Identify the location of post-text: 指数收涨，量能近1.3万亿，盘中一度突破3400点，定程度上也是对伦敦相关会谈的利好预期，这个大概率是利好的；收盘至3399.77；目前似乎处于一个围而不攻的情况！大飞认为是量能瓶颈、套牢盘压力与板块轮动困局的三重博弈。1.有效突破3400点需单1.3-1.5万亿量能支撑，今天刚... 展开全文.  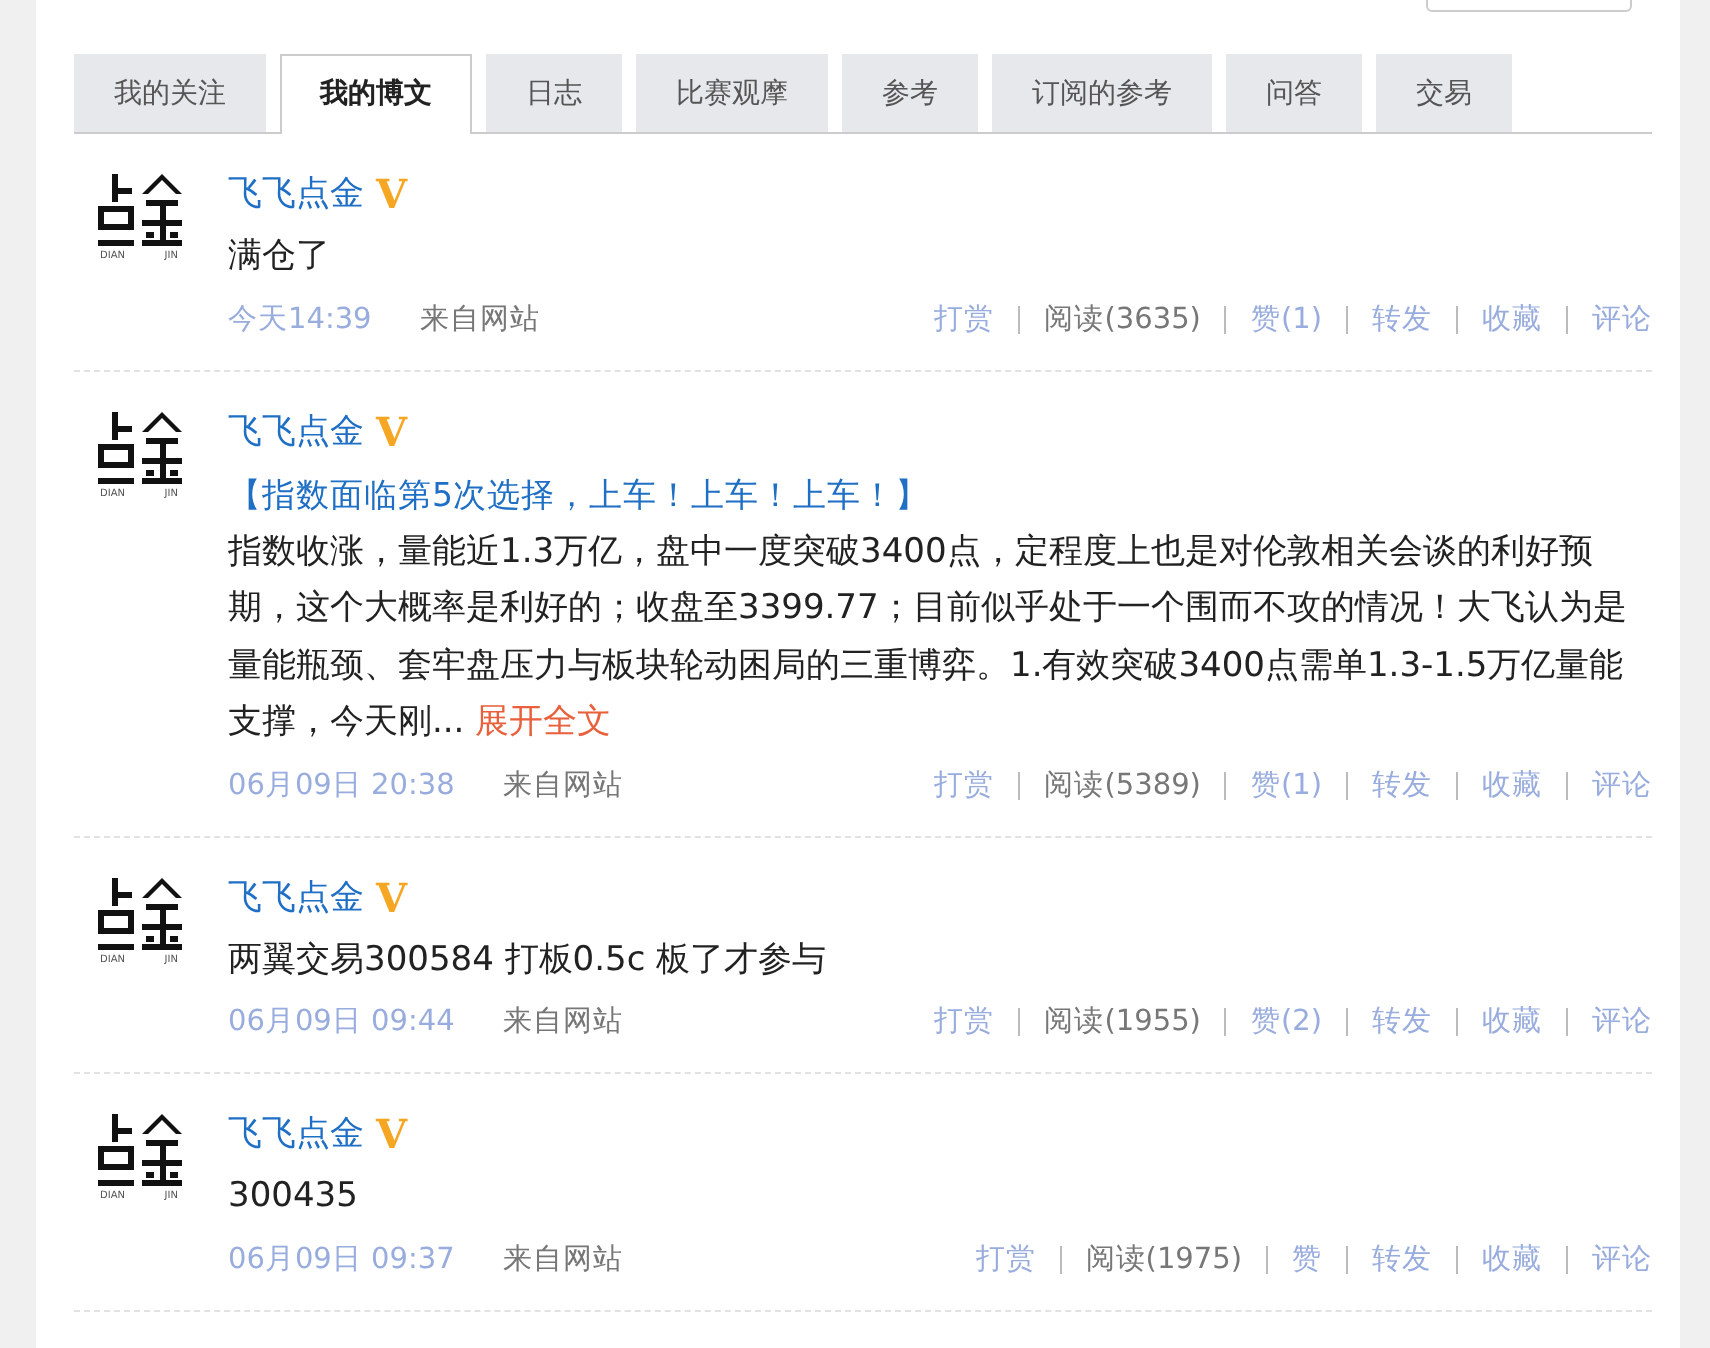
(928, 637).